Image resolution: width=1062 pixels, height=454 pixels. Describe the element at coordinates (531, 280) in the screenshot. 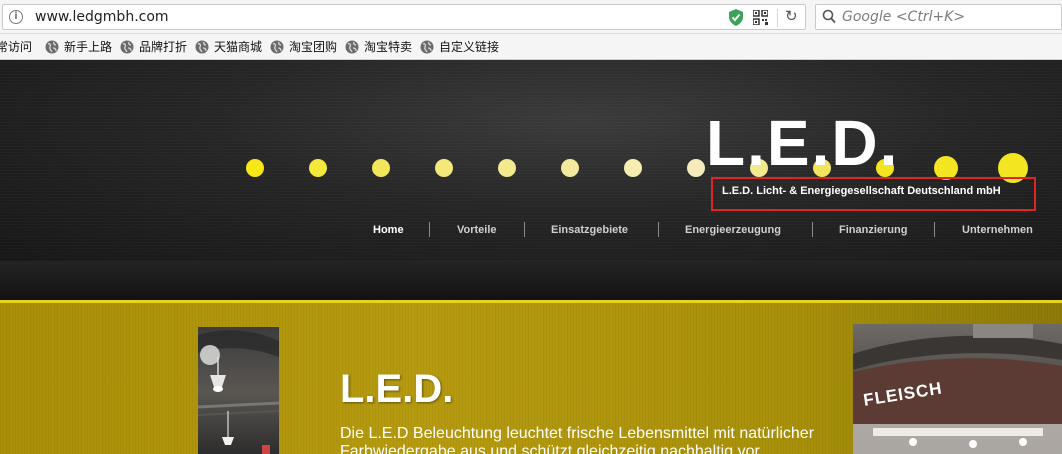

I see `header-shadow-band` at that location.